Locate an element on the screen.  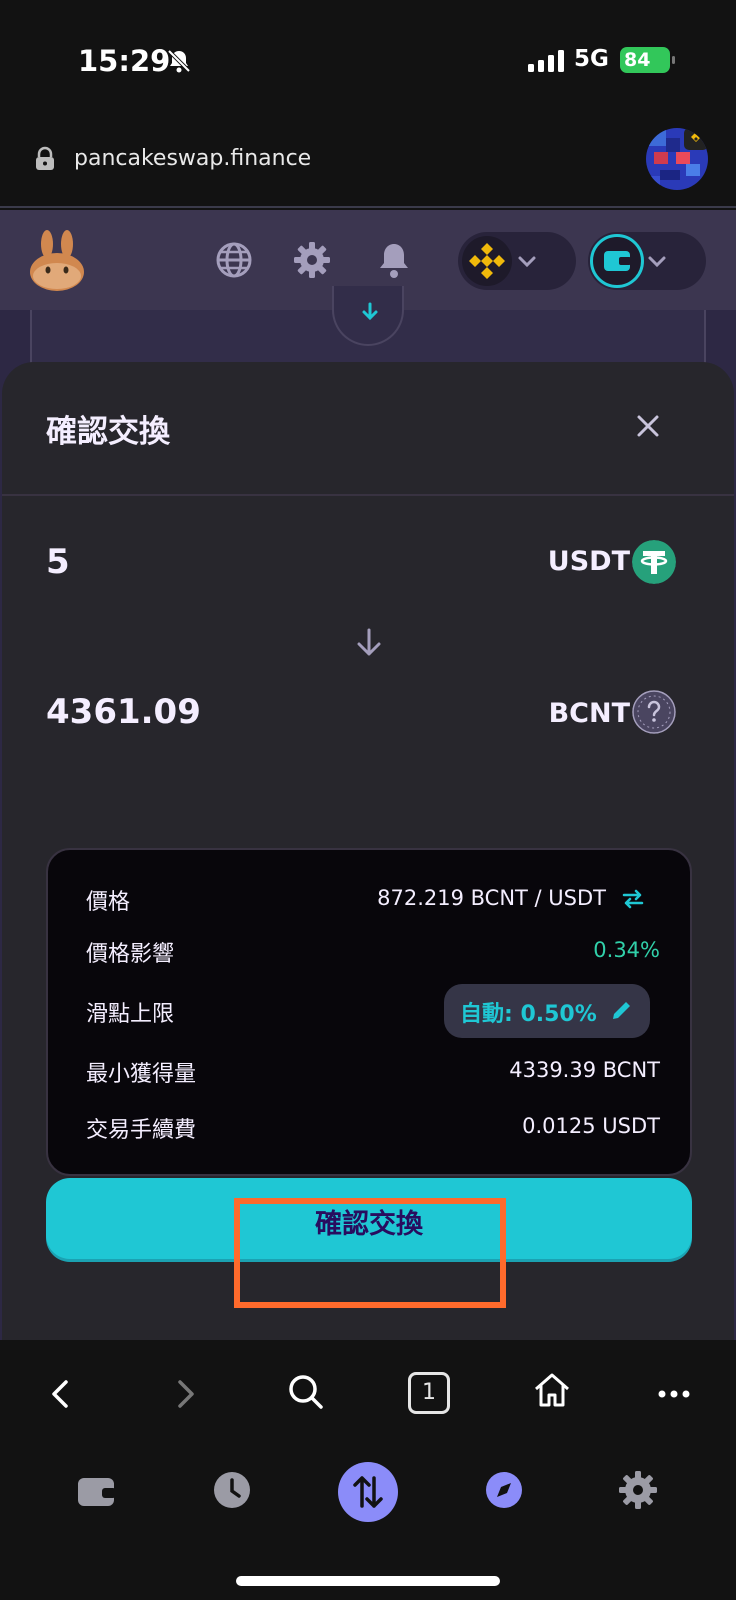
explore-icon is located at coordinates (504, 1490).